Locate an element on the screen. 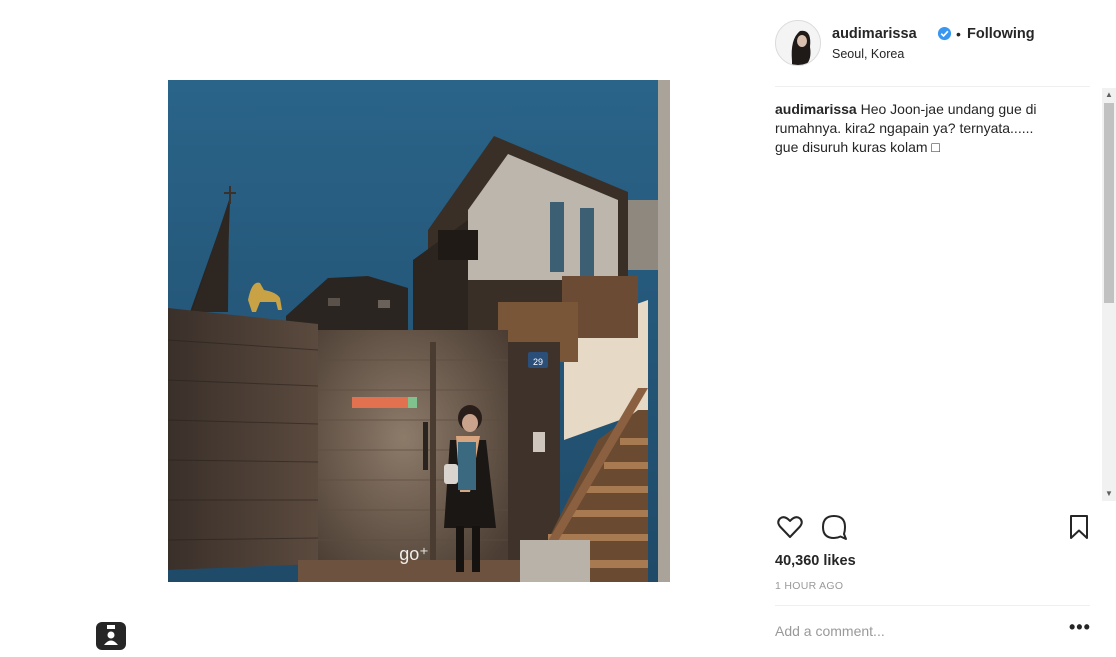 The image size is (1116, 657). photo-watermark: go⁺ is located at coordinates (414, 554).